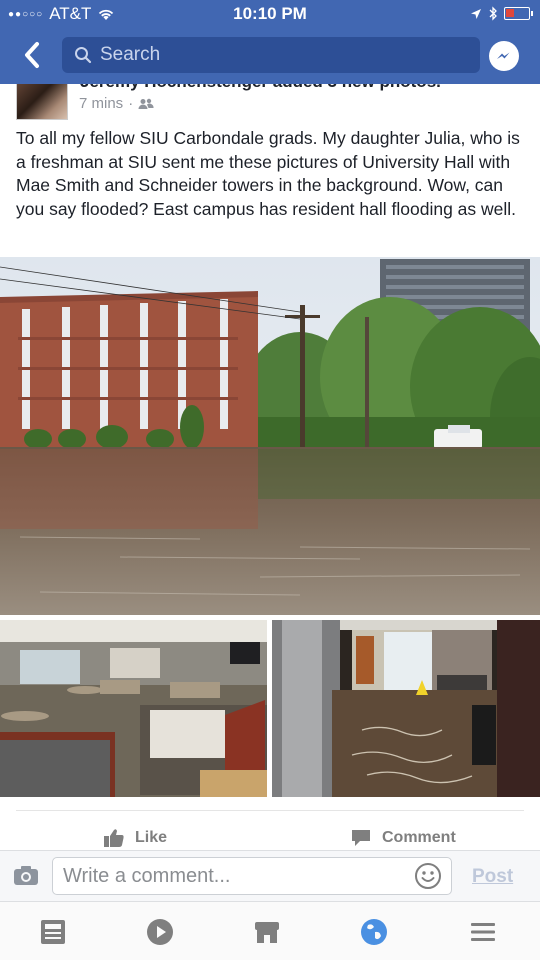 The image size is (540, 960). I want to click on video-icon, so click(160, 932).